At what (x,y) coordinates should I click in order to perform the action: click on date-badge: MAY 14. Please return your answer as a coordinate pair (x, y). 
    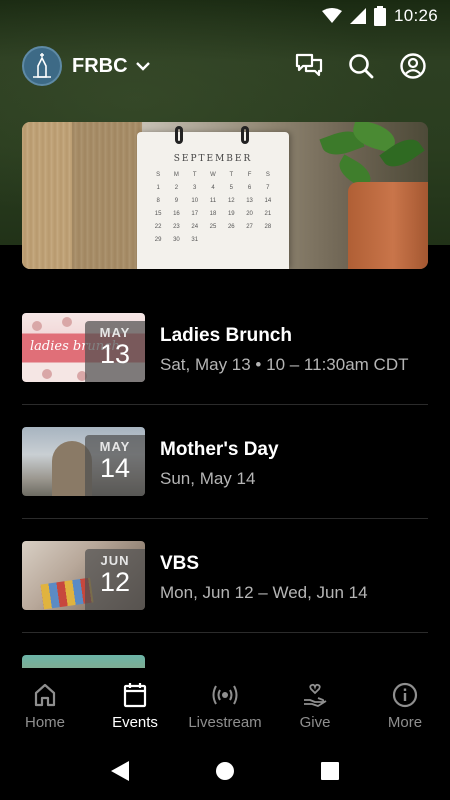
    Looking at the image, I should click on (115, 465).